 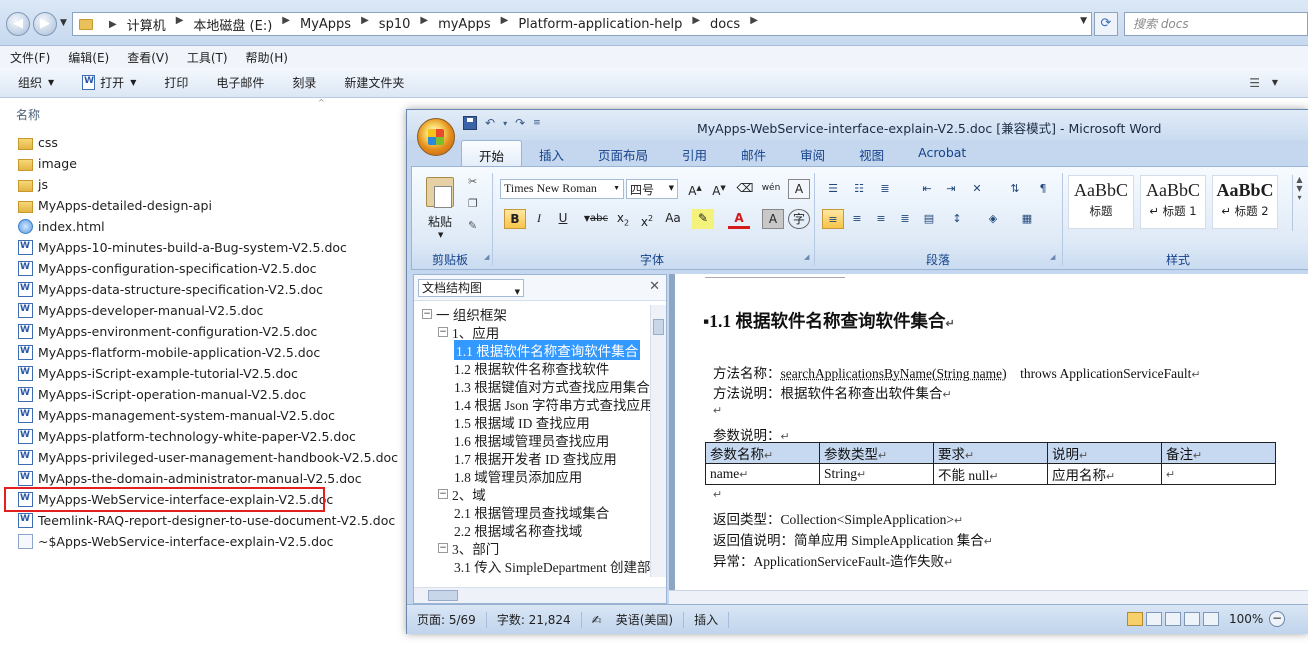 What do you see at coordinates (440, 221) in the screenshot?
I see `paste-button-label: 粘贴` at bounding box center [440, 221].